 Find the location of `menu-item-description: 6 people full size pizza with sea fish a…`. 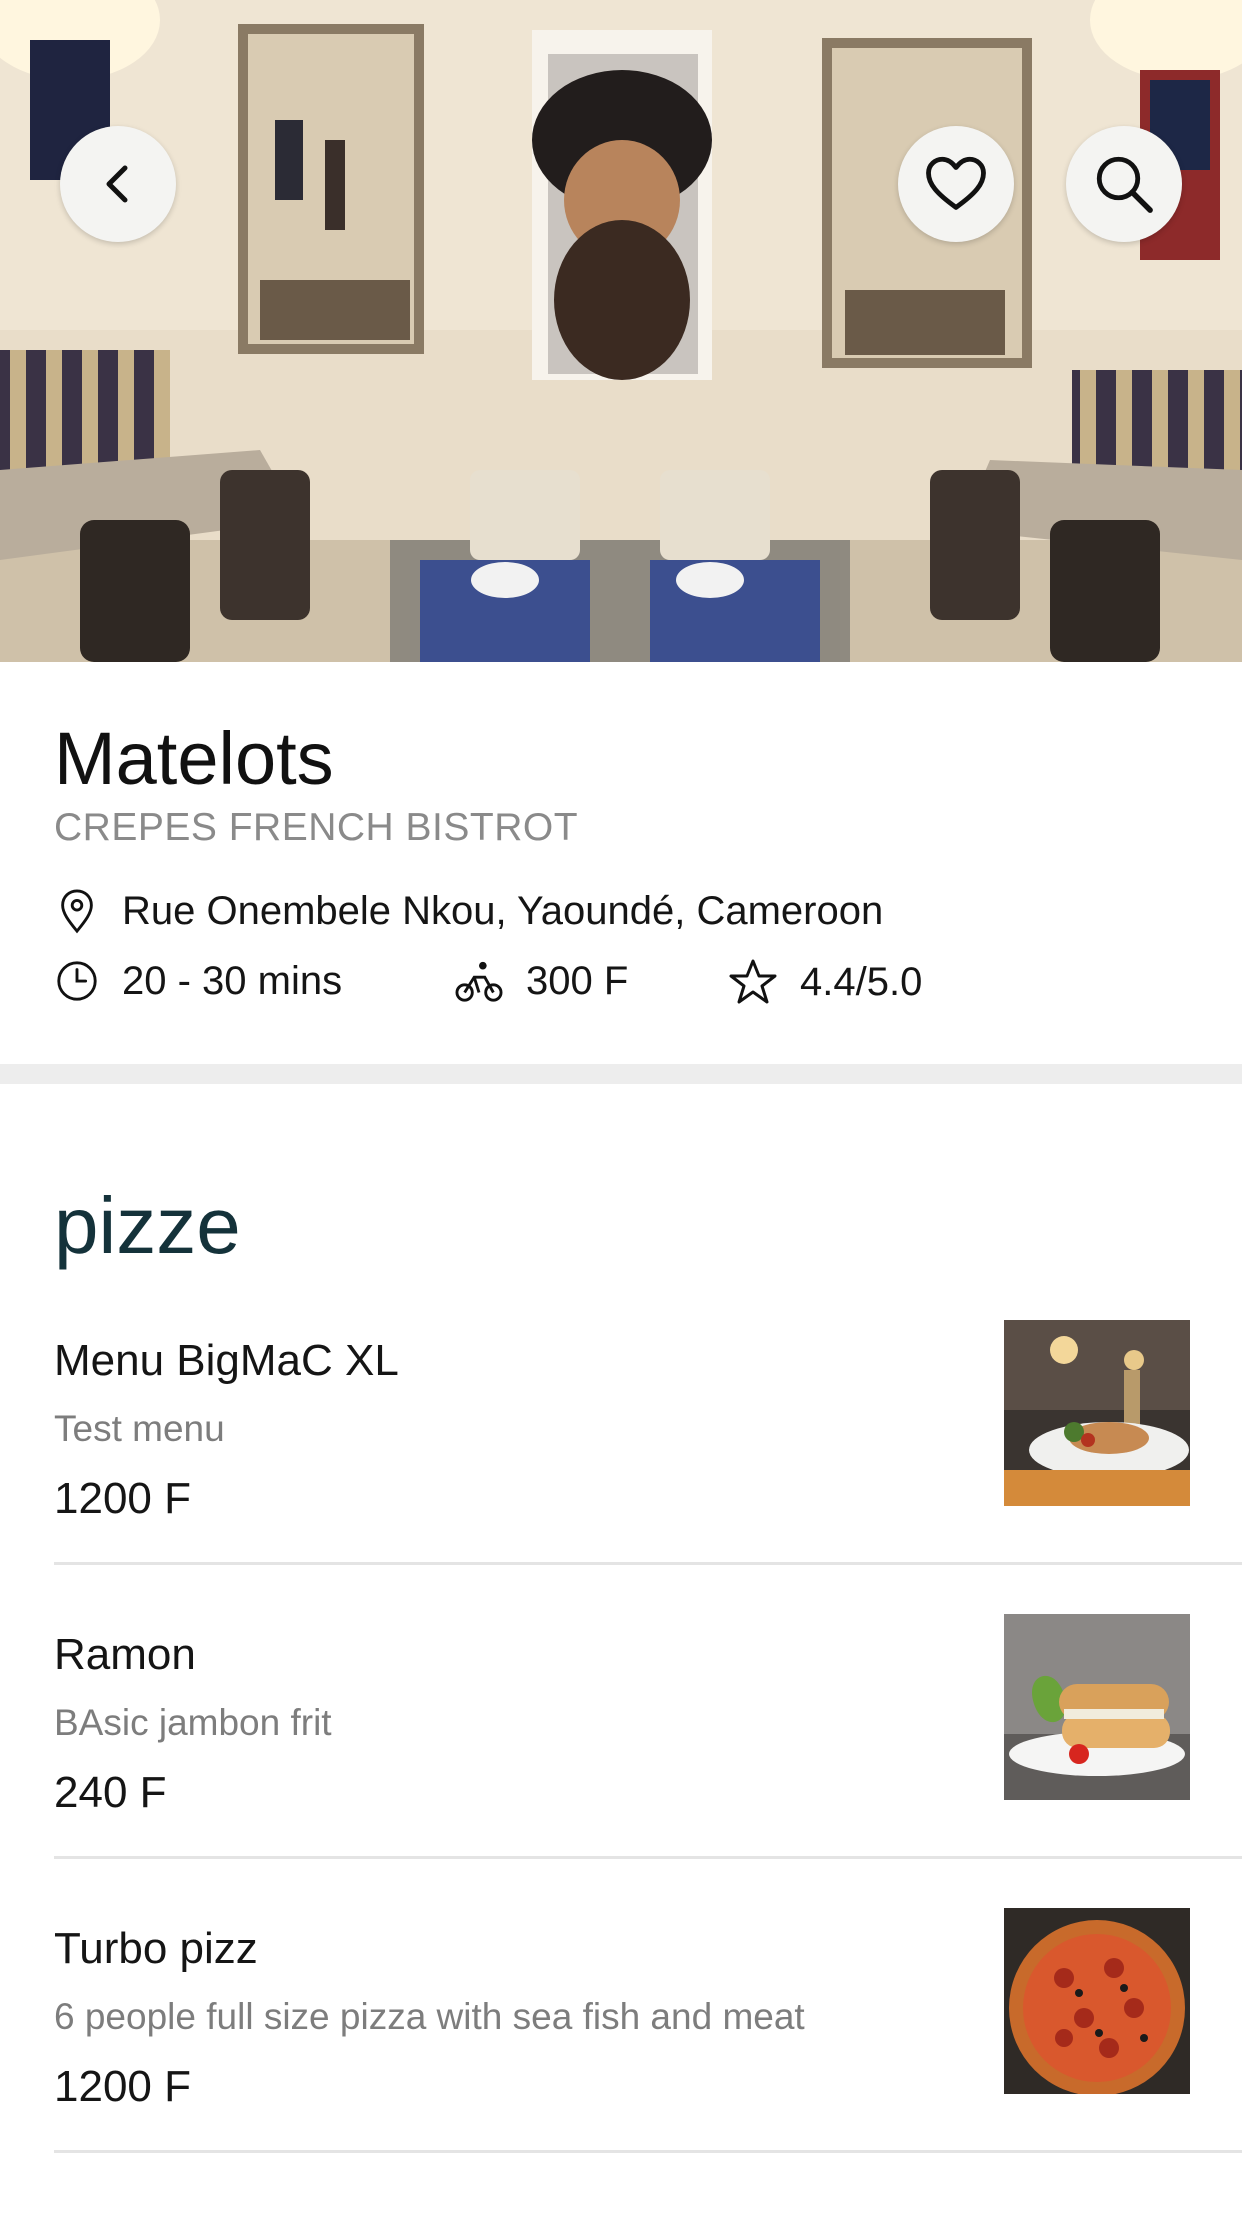

menu-item-description: 6 people full size pizza with sea fish a… is located at coordinates (429, 2016).